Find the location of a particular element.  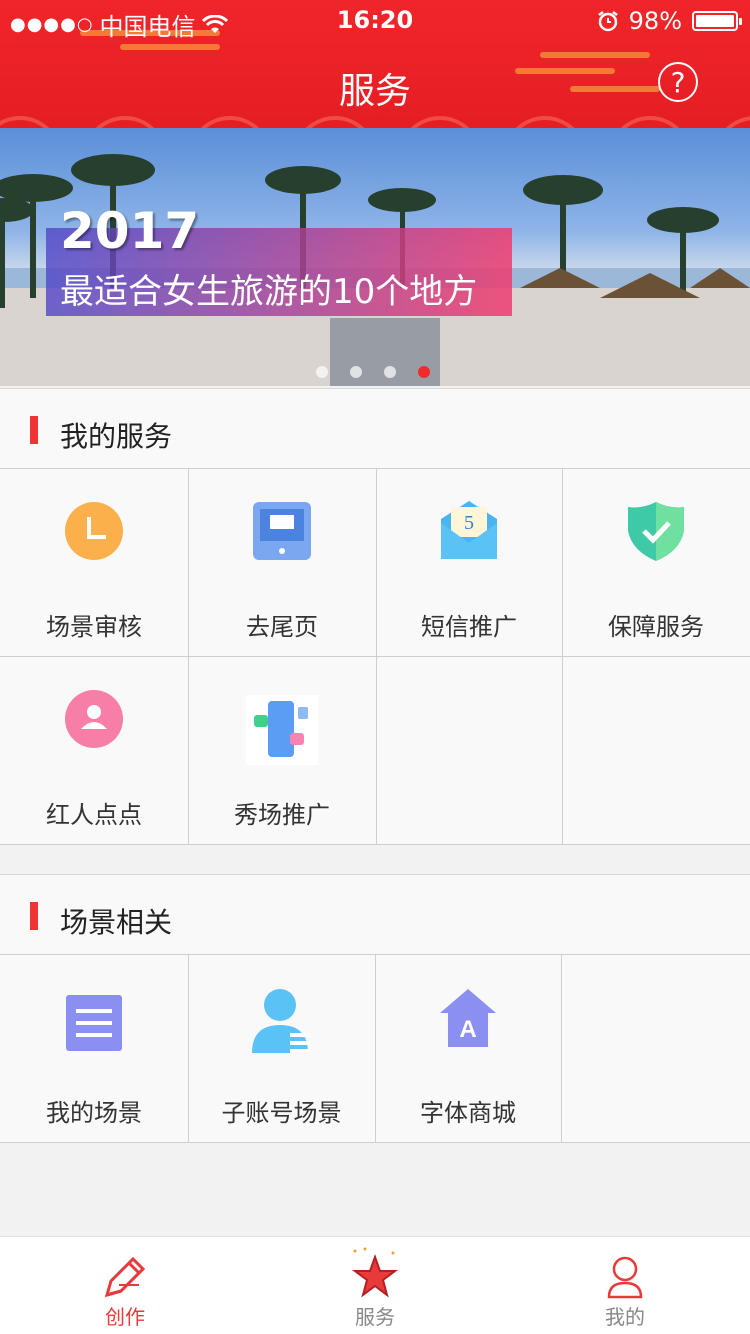

font-store-icon: A is located at coordinates (468, 1018).